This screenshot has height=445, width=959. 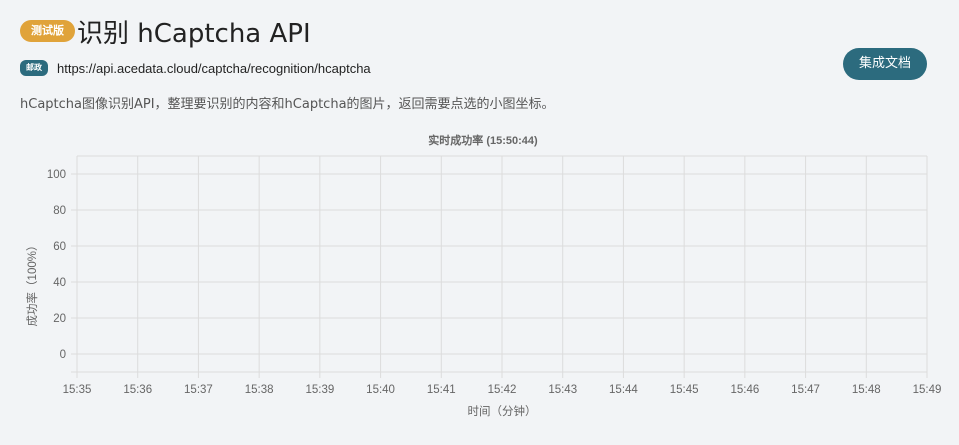 I want to click on x-tick-label: 15:38, so click(x=259, y=390).